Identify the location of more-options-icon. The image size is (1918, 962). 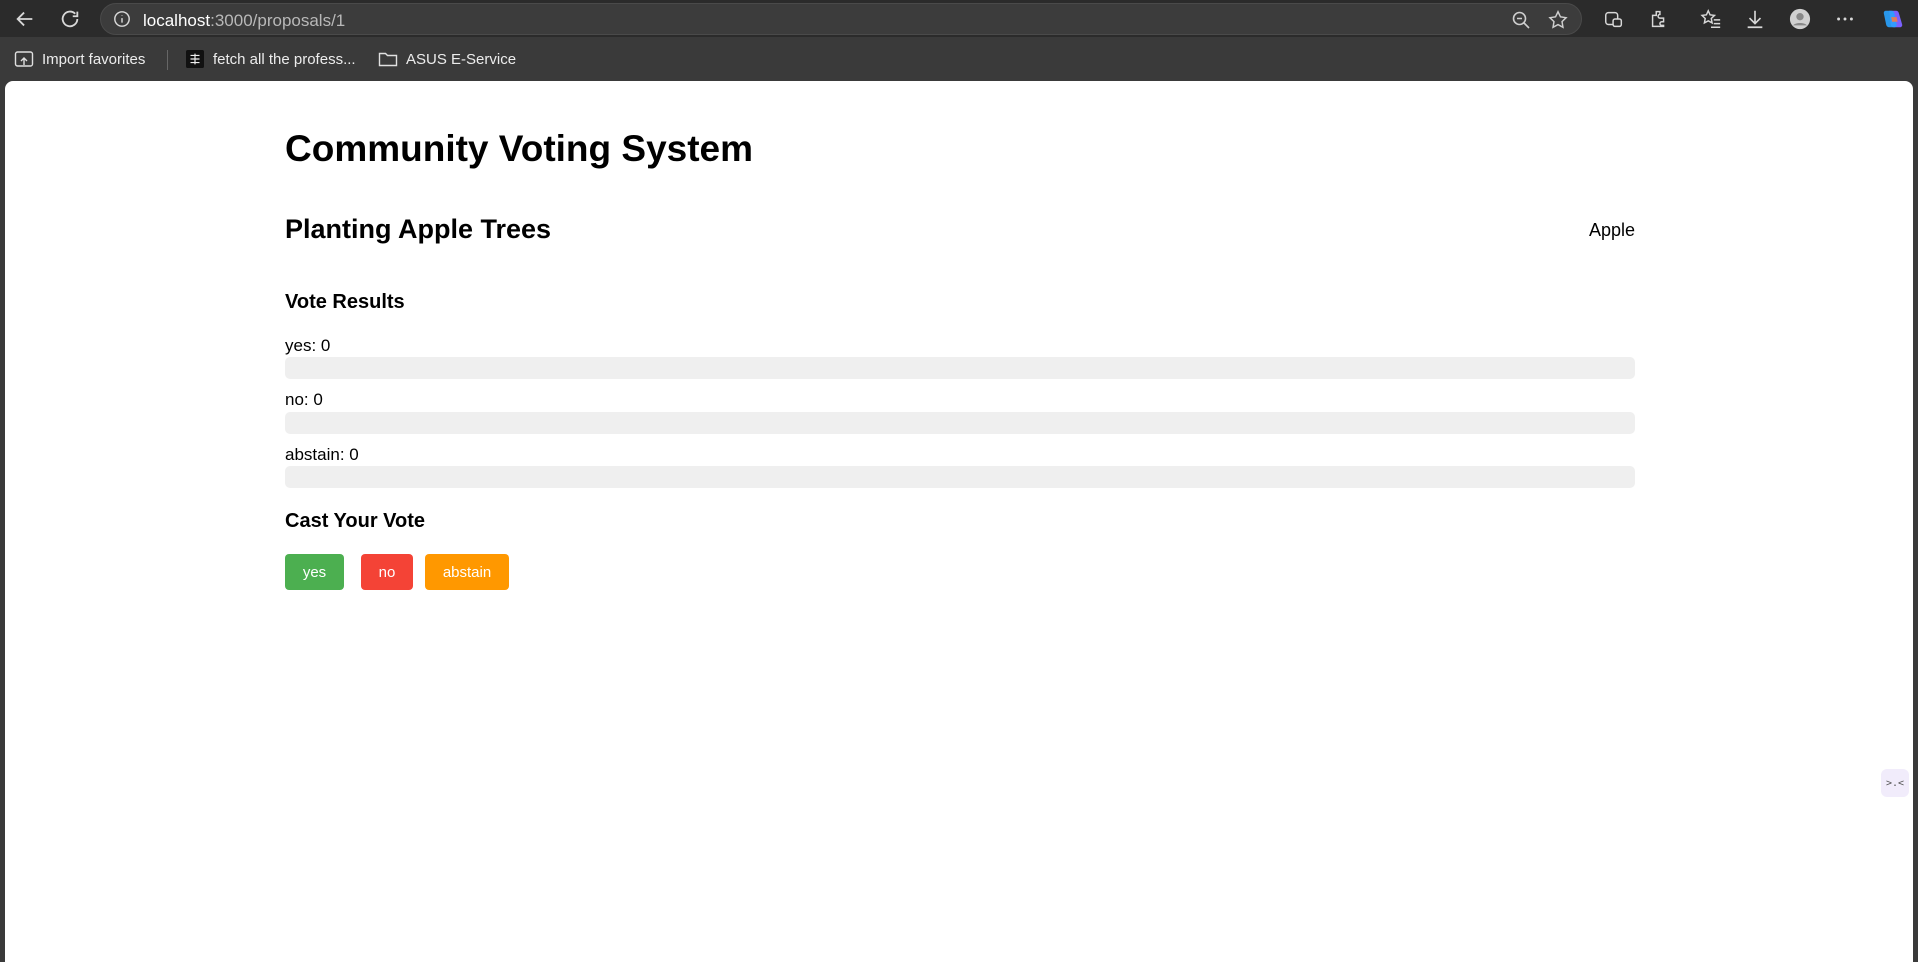
(1845, 19).